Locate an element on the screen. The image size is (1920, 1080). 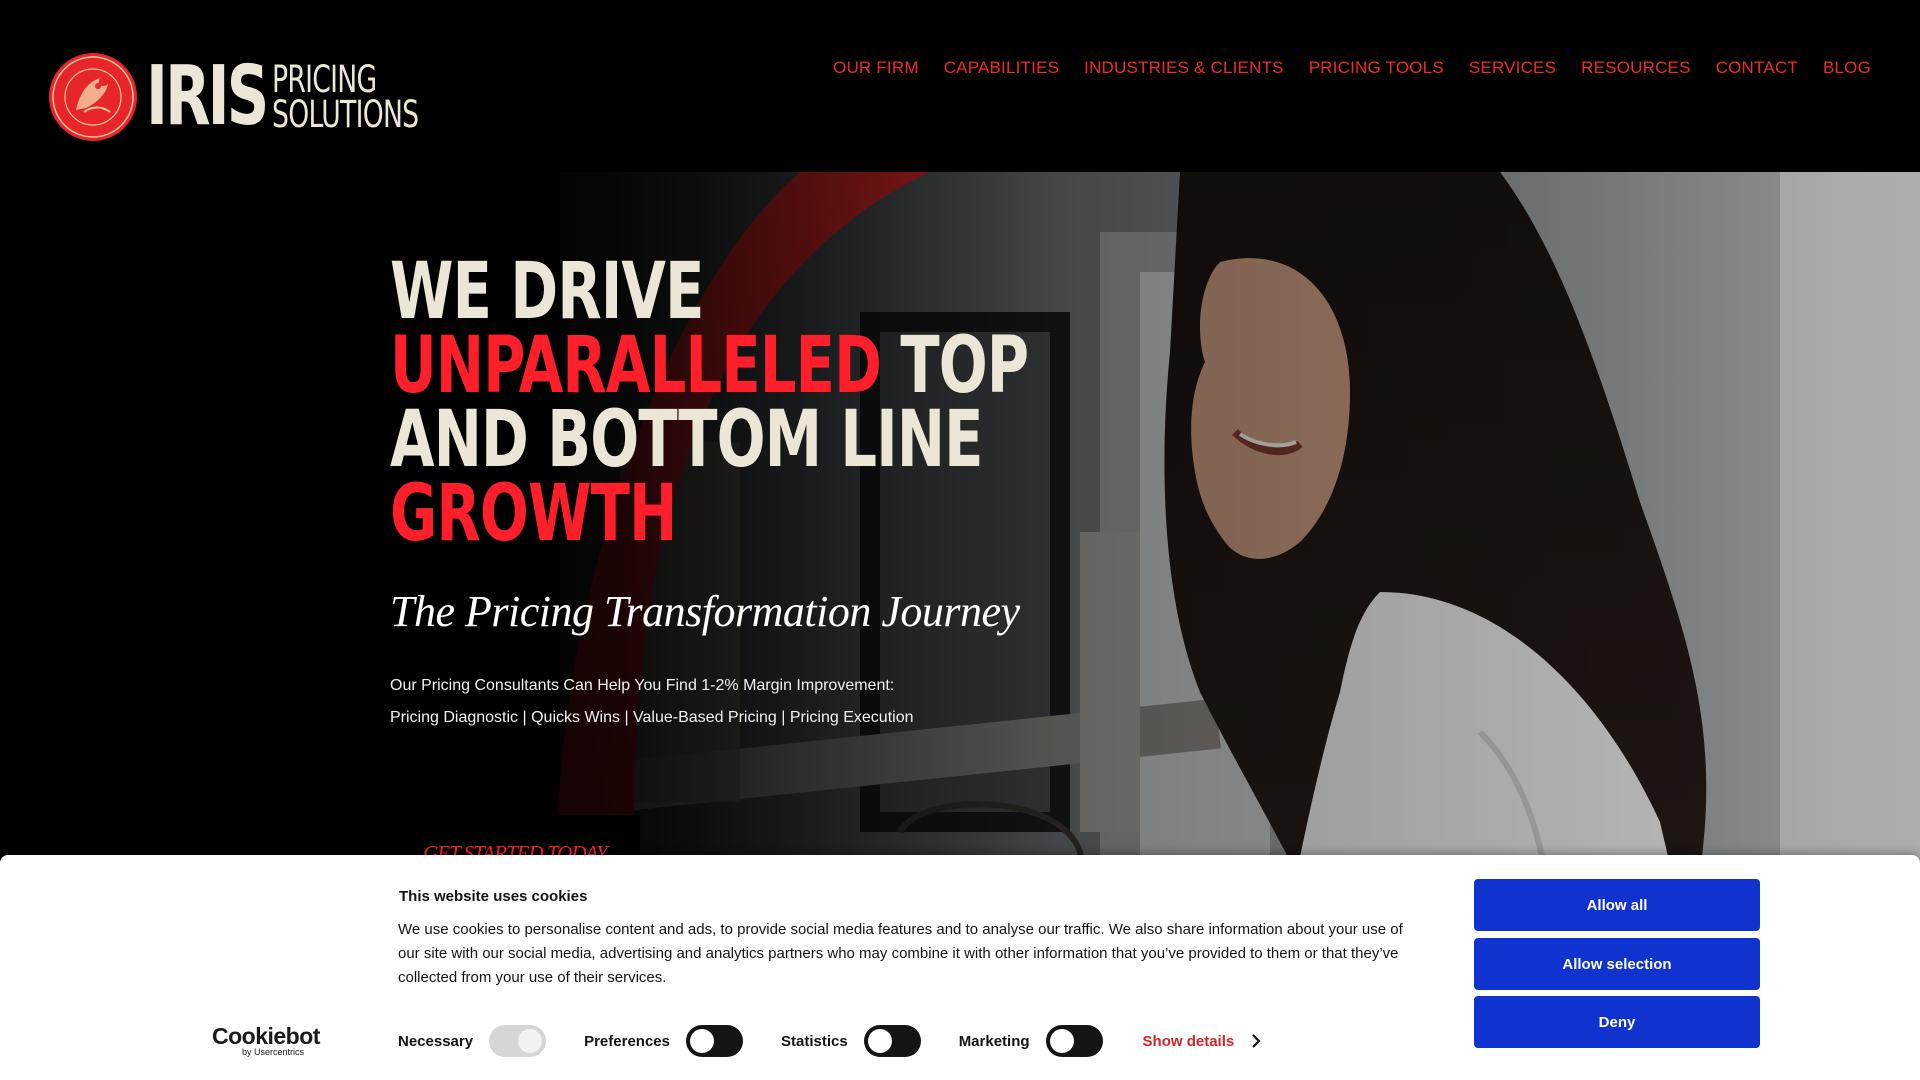
preferences-switch is located at coordinates (714, 1041).